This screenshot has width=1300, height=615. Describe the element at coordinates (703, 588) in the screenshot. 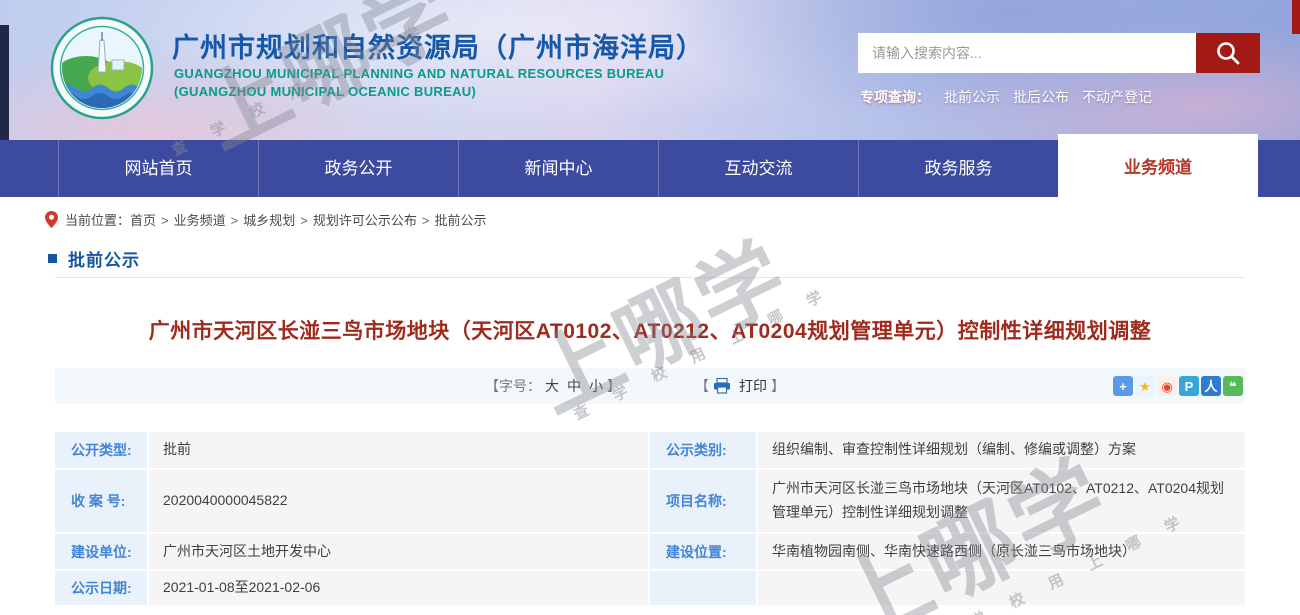

I see `info-label-r4-c2` at that location.